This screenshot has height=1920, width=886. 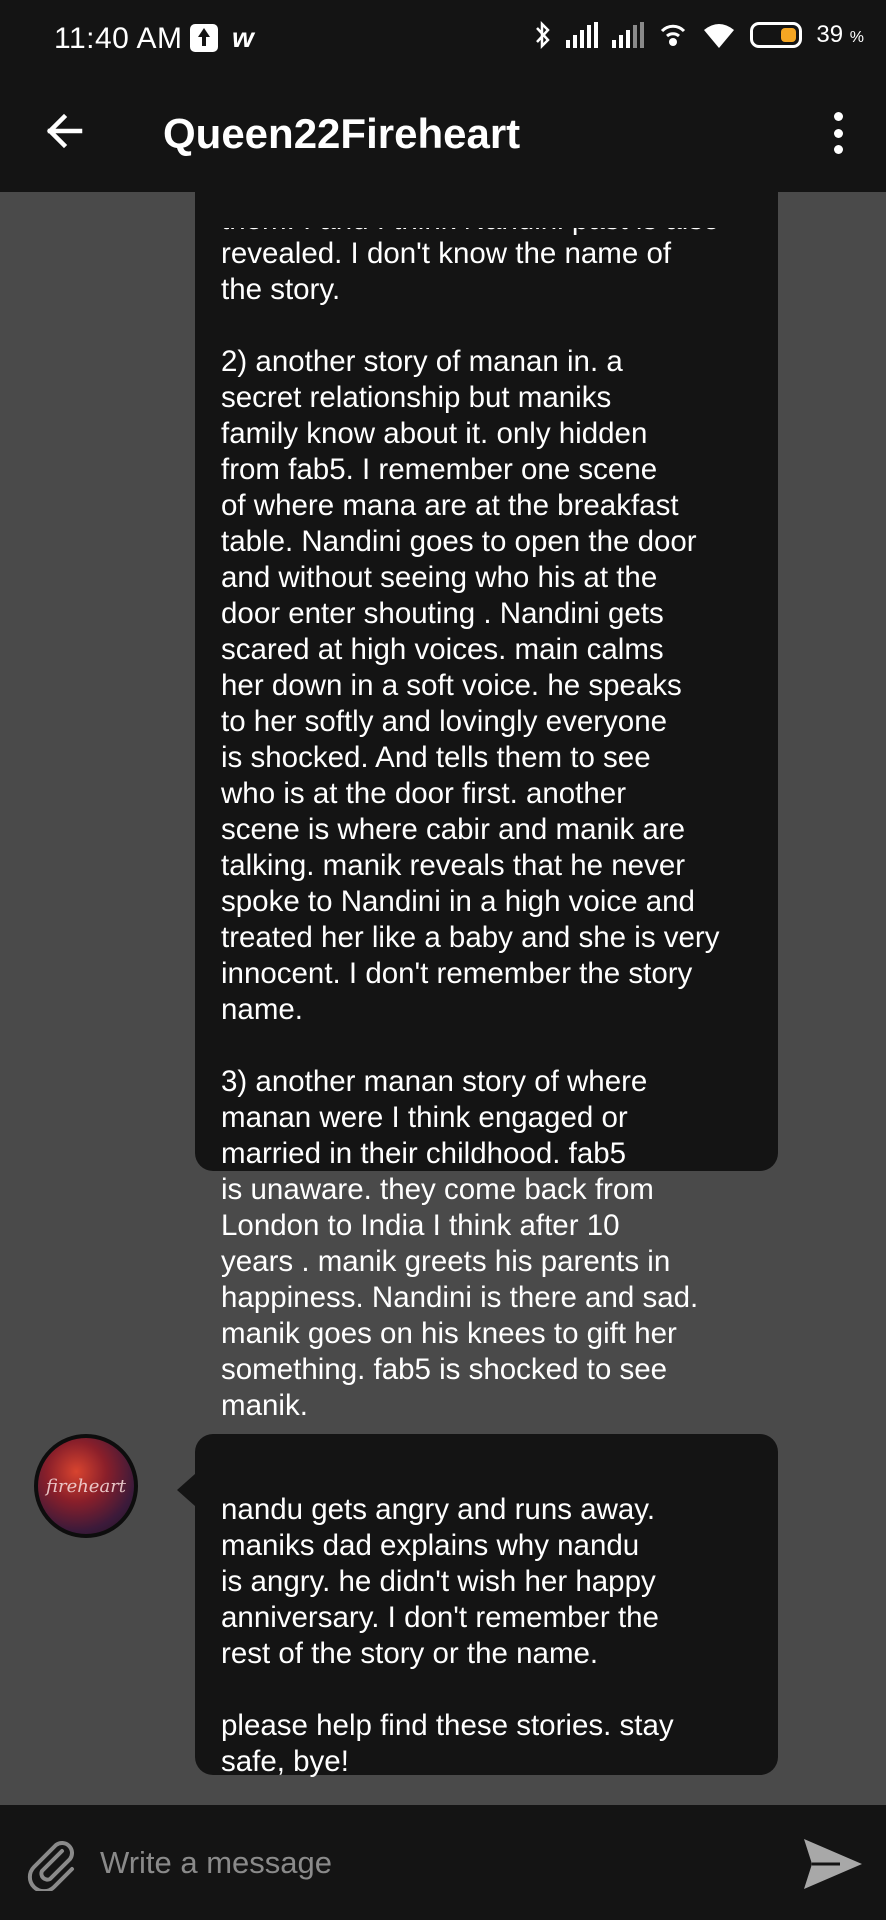 I want to click on arrow-left-icon, so click(x=64, y=131).